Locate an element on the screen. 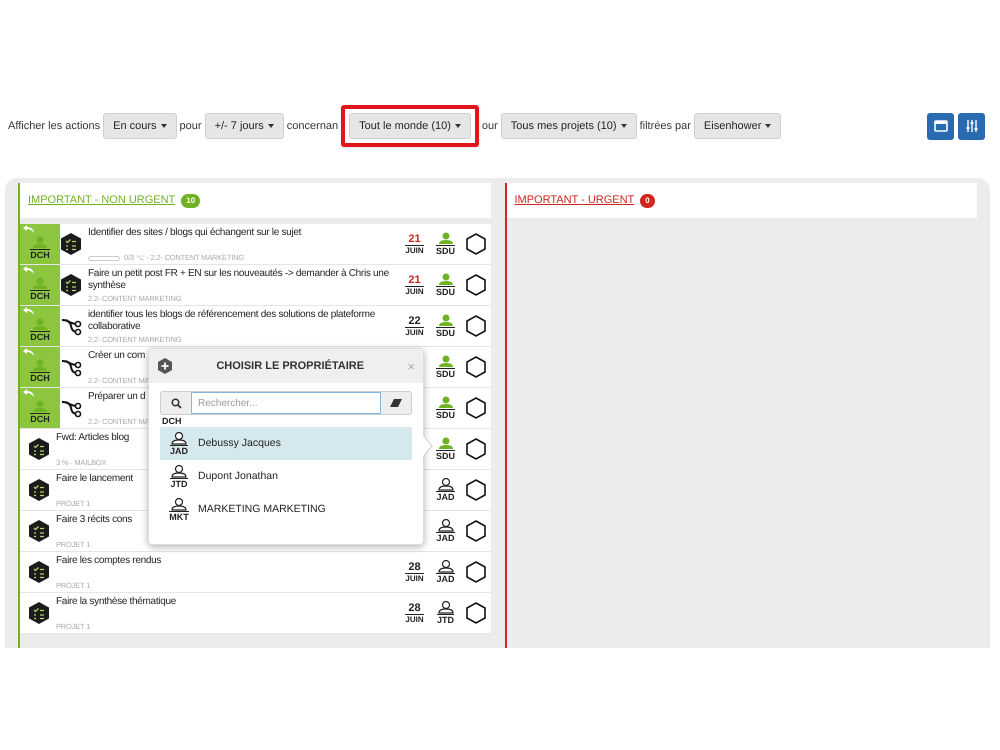 The image size is (1000, 750). task-title: identifier tous les blogs de référencement des solutions de plateforme collaborative is located at coordinates (243, 321).